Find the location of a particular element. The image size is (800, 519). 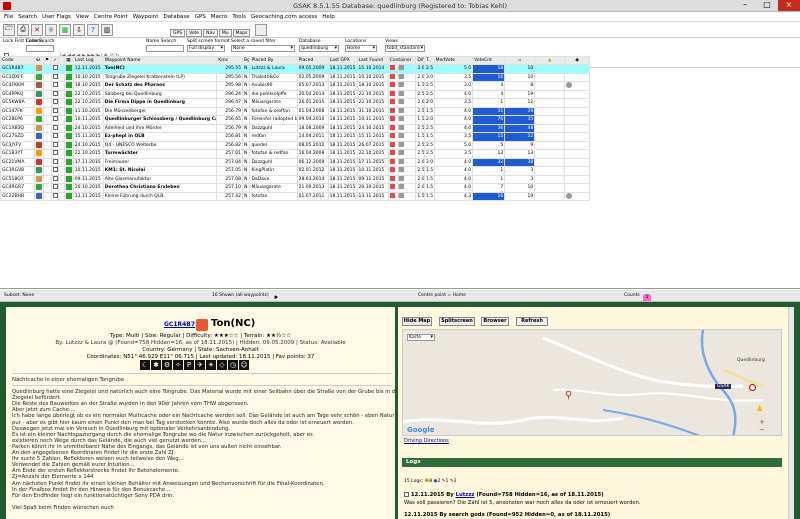

col-kms: Kms is located at coordinates (229, 60).